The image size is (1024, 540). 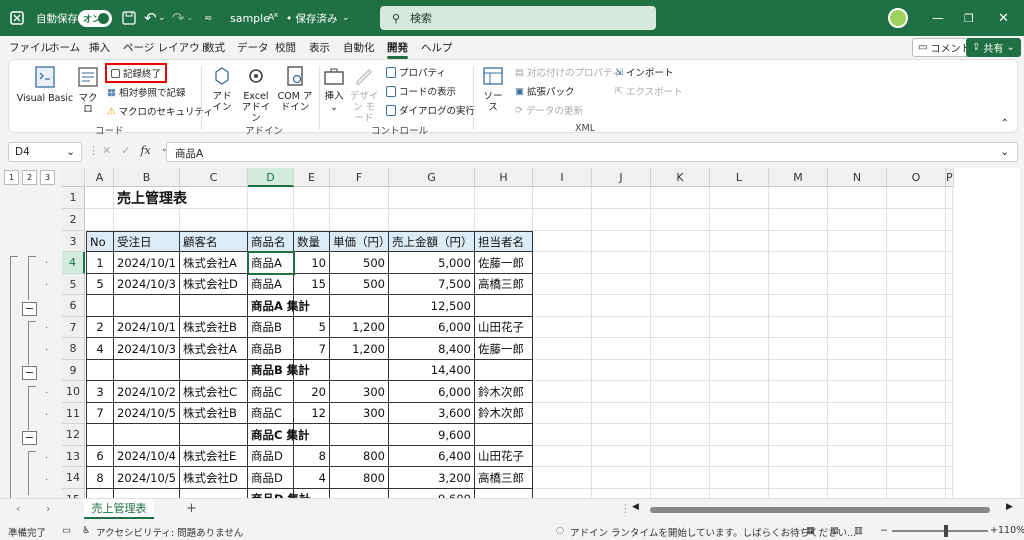 What do you see at coordinates (73, 306) in the screenshot?
I see `row-header: 6` at bounding box center [73, 306].